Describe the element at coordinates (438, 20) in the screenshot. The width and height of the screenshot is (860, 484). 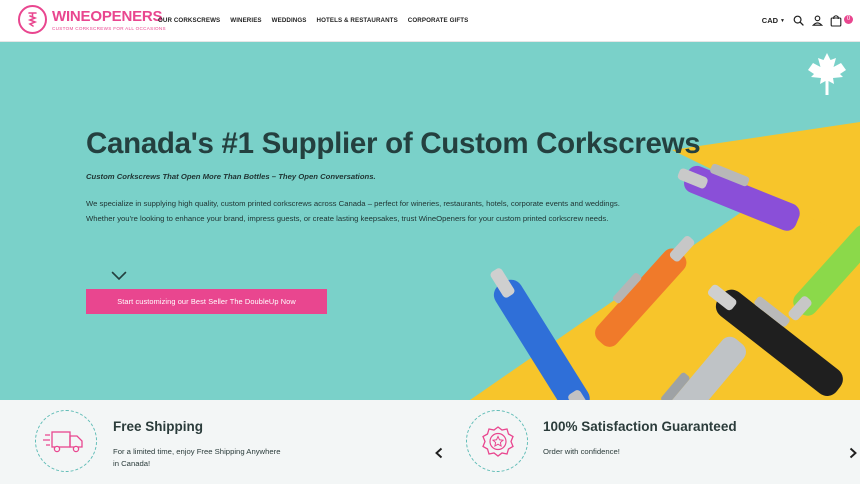
I see `nav-item-corporate-gifts: CORPORATE GIFTS` at that location.